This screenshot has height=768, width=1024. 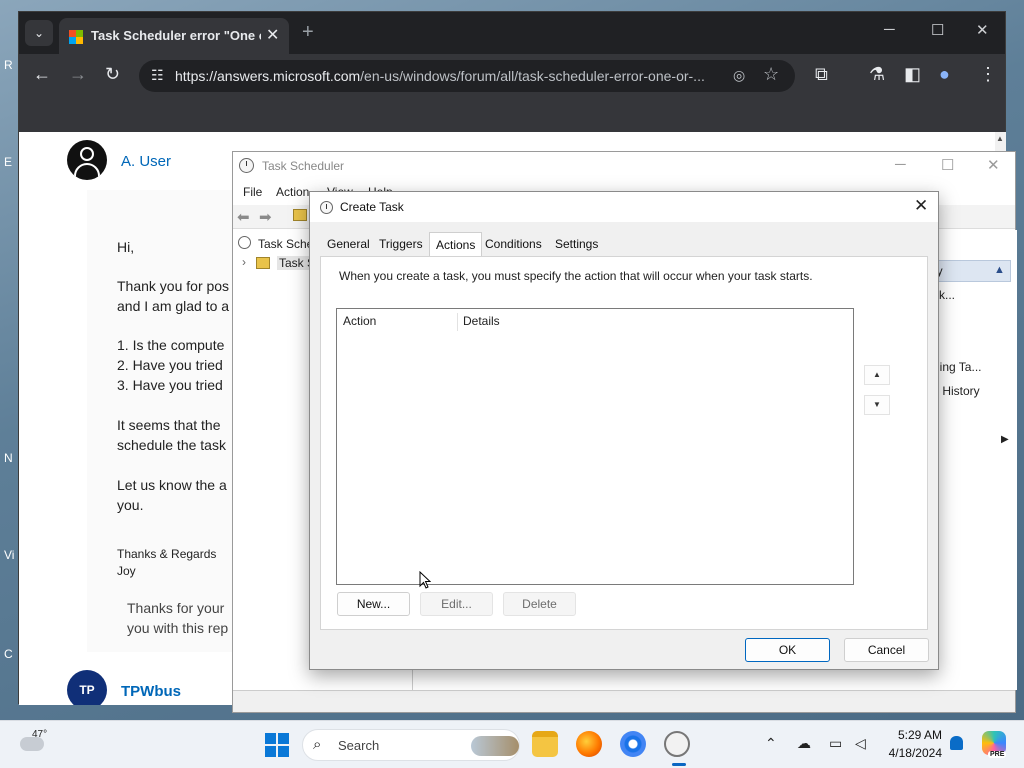 I want to click on desktop-icon-label: Vi, so click(x=9, y=555).